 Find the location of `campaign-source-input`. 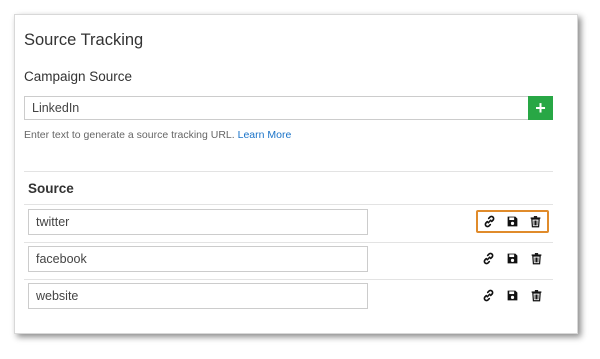

campaign-source-input is located at coordinates (276, 108).